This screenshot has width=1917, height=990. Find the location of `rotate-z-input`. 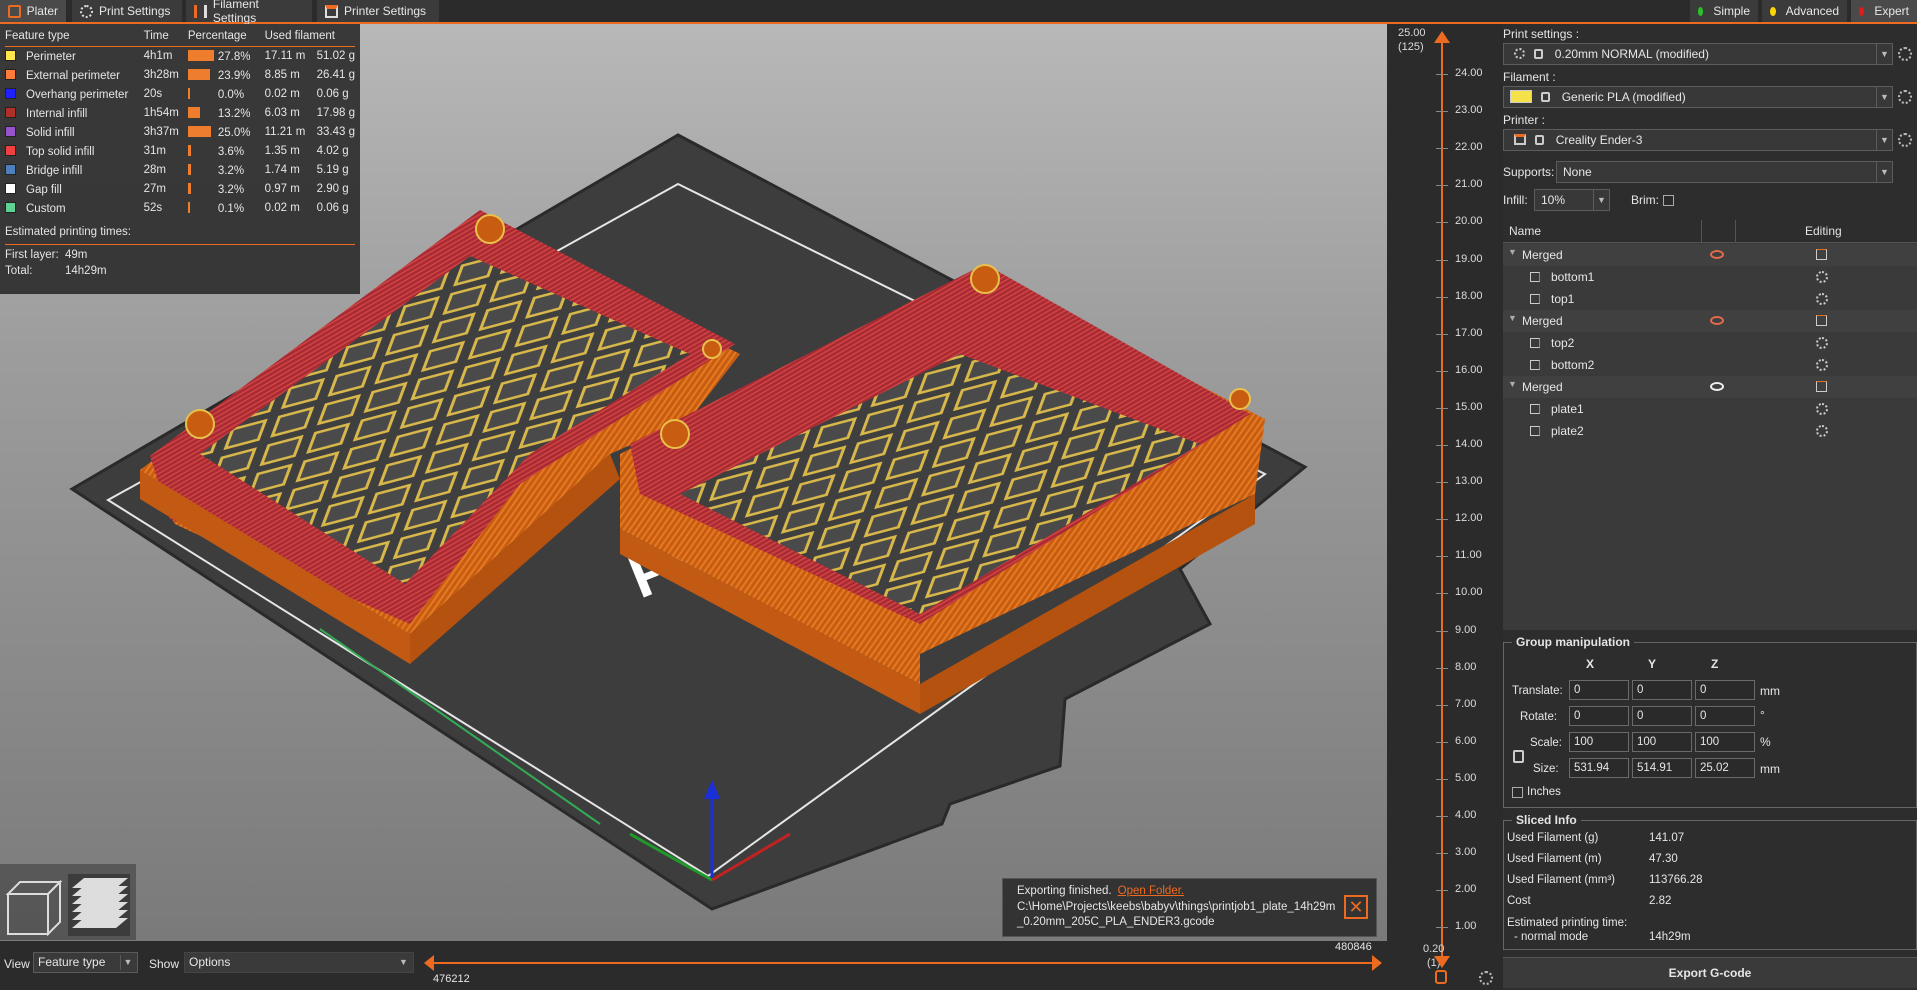

rotate-z-input is located at coordinates (1725, 716).